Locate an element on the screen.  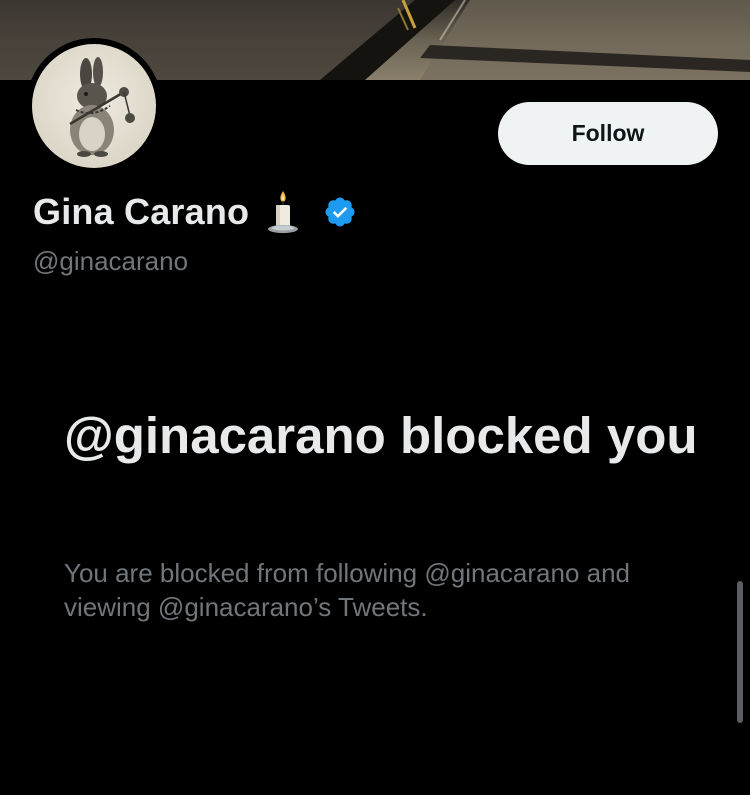
profile-handle: @ginacarano is located at coordinates (111, 261).